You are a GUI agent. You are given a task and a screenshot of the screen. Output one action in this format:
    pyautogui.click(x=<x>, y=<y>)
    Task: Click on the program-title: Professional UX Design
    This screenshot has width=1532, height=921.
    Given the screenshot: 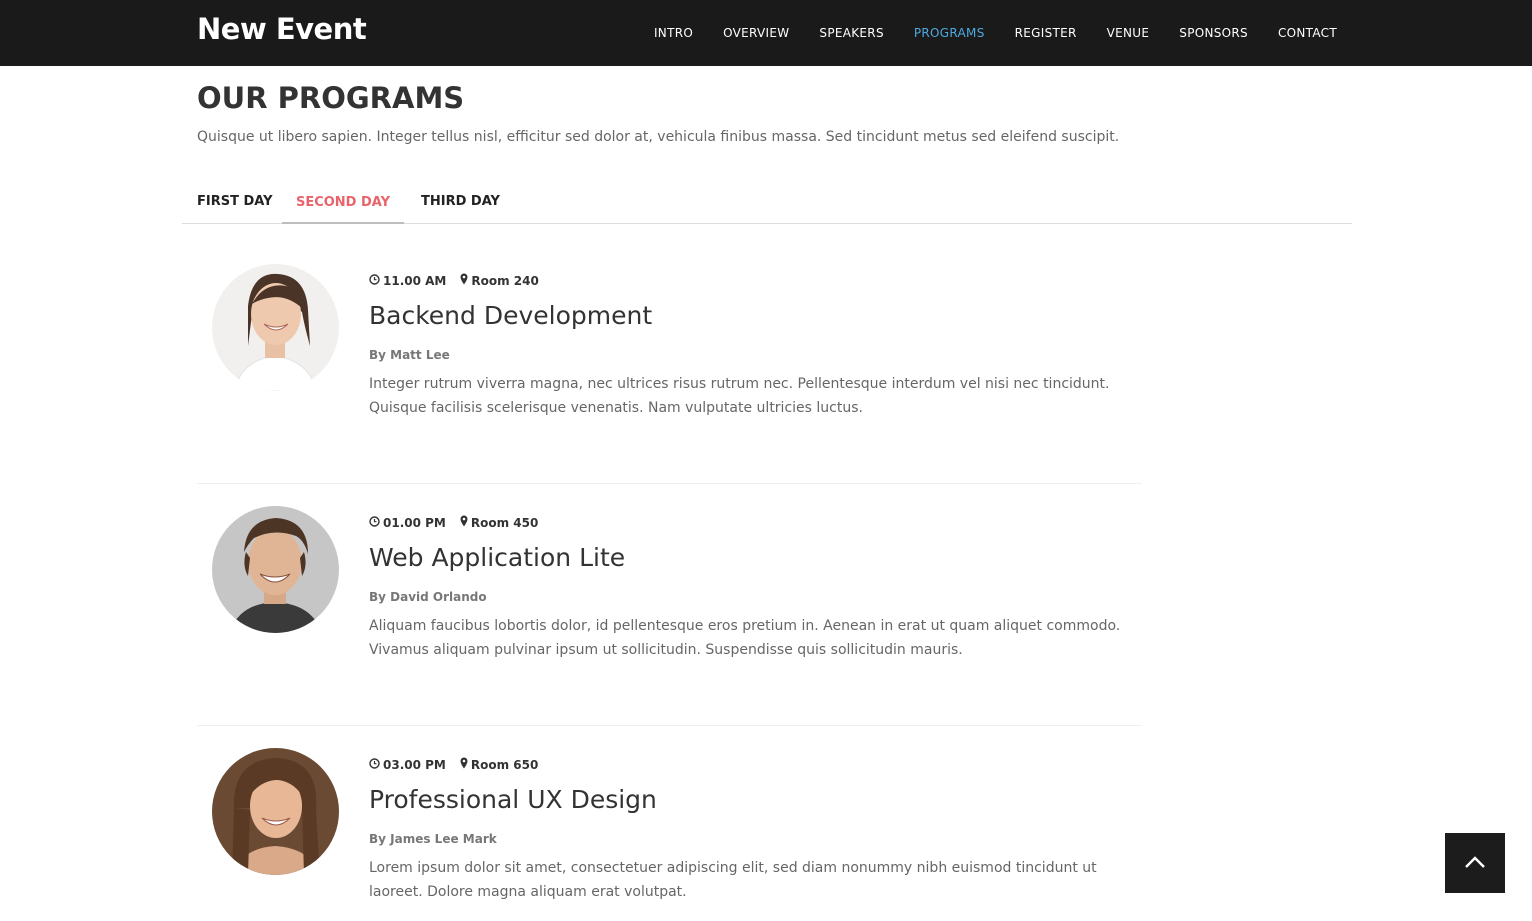 What is the action you would take?
    pyautogui.click(x=513, y=799)
    